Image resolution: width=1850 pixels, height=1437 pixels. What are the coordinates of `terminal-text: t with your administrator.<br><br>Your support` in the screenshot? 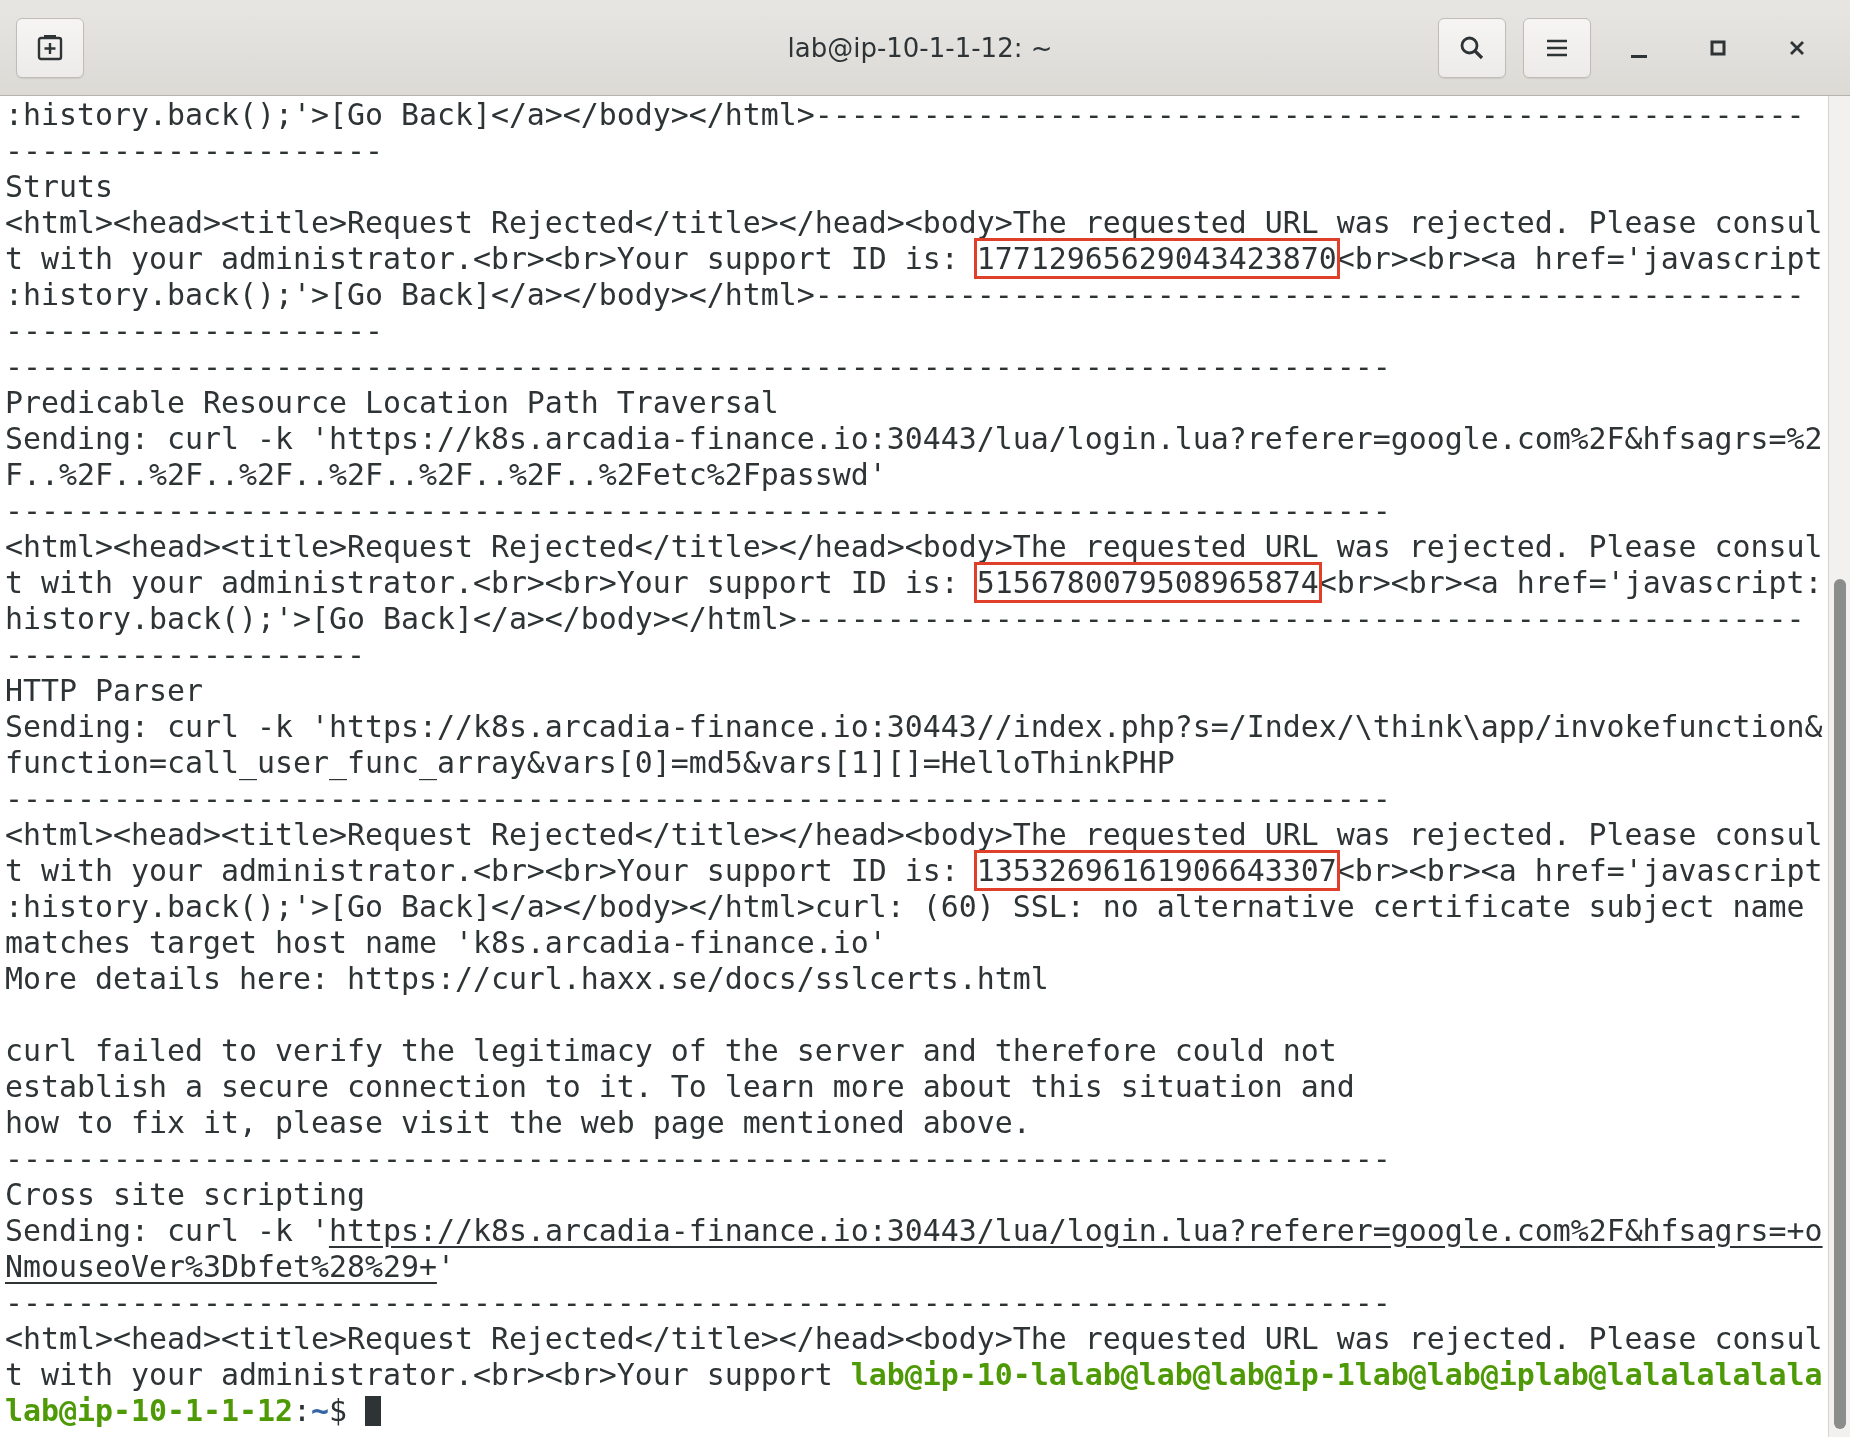 It's located at (419, 1374).